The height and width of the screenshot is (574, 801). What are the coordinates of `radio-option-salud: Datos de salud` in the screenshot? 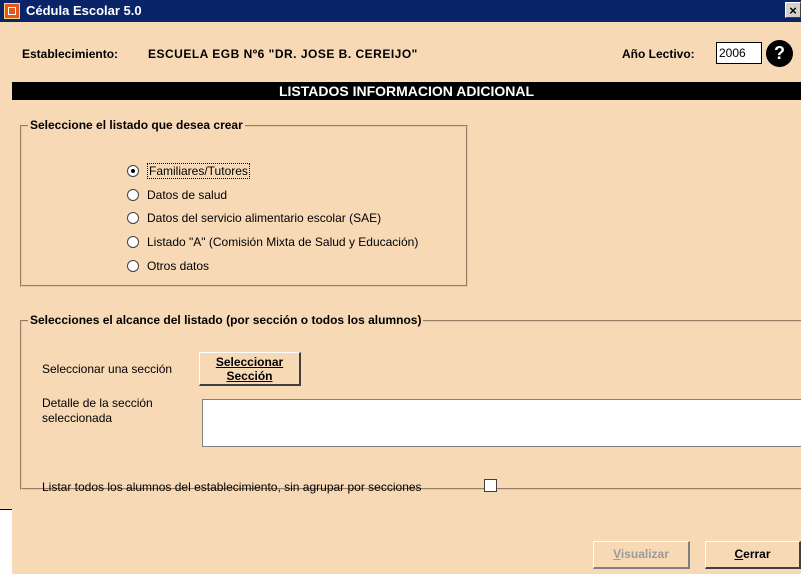 It's located at (177, 195).